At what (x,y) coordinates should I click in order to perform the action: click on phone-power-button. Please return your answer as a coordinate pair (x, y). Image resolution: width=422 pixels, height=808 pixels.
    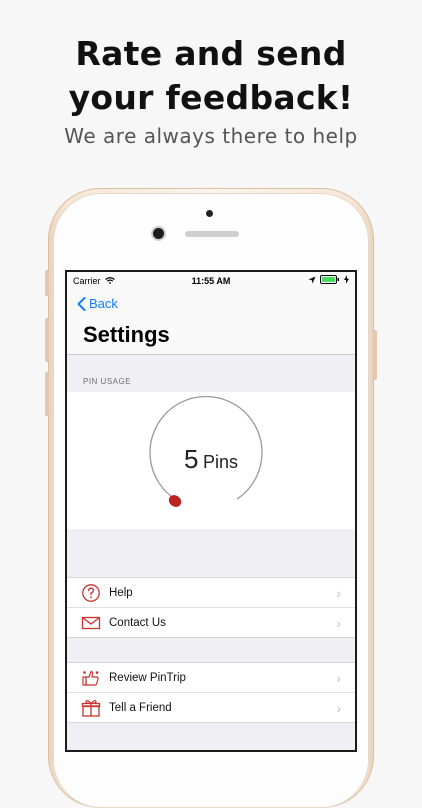
    Looking at the image, I should click on (375, 355).